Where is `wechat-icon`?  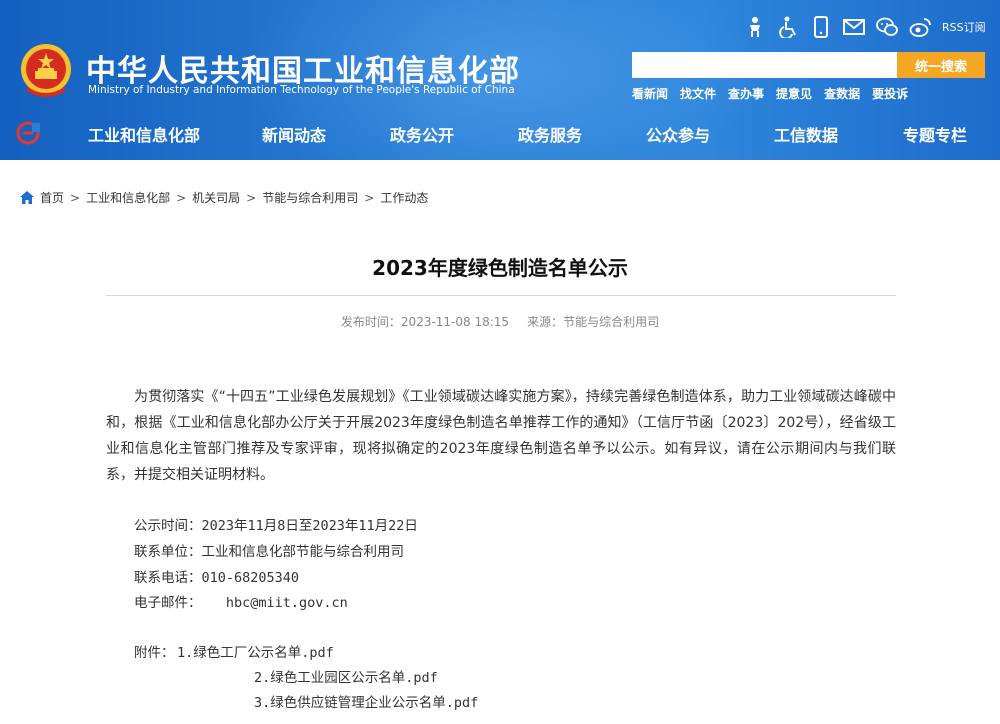
wechat-icon is located at coordinates (887, 27).